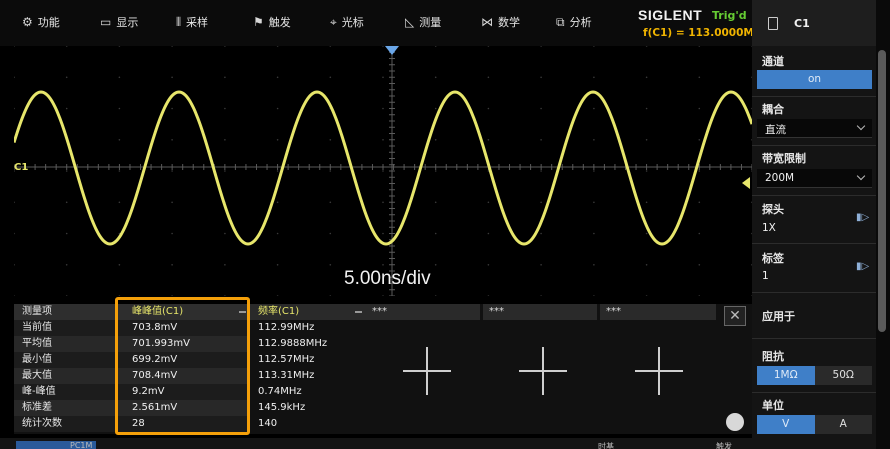 The image size is (890, 449). Describe the element at coordinates (81, 445) in the screenshot. I see `bottom-tab-channel-label: PC1M` at that location.